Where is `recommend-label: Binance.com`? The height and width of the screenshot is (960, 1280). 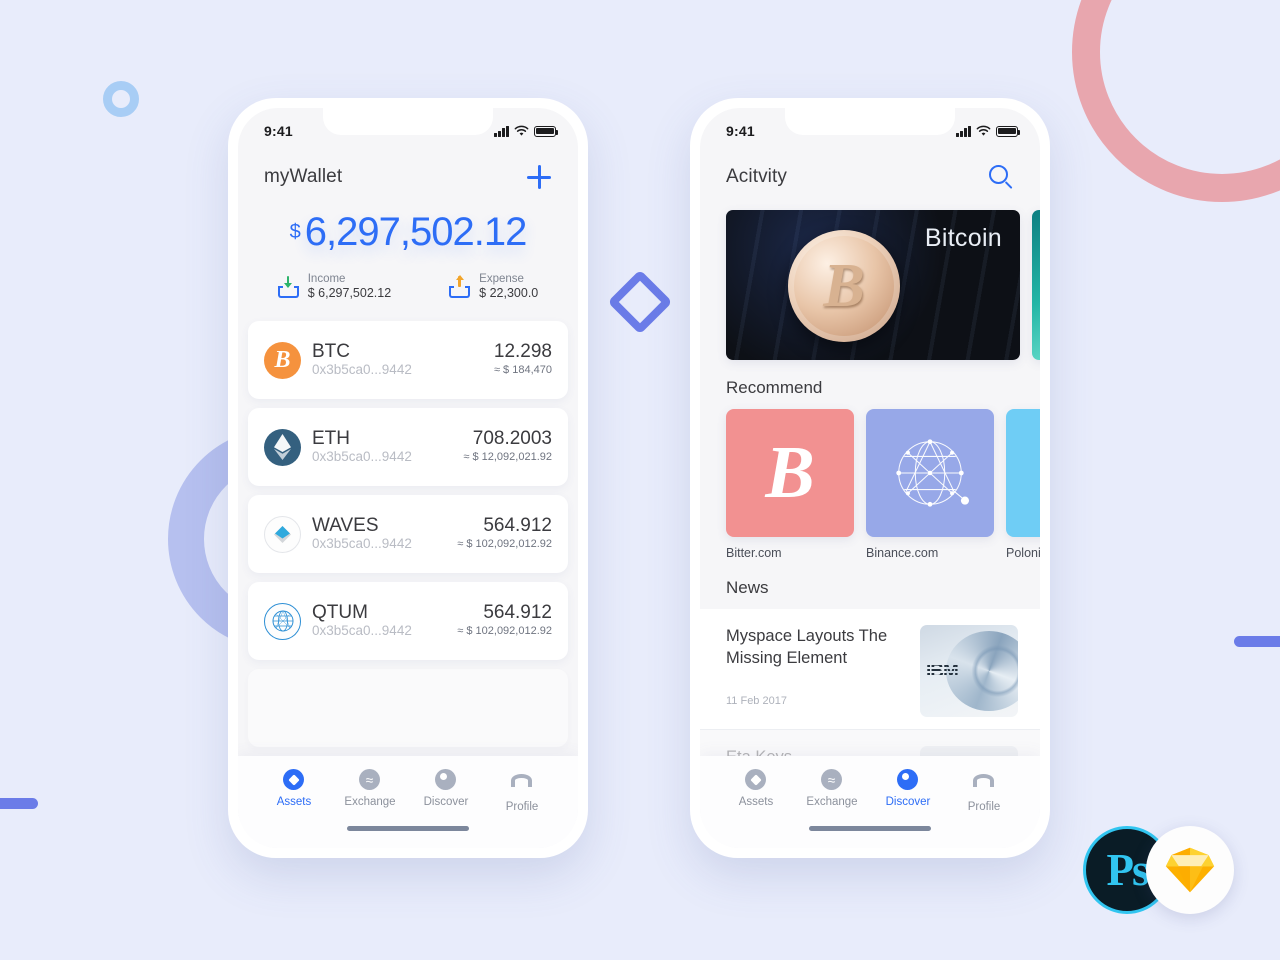 recommend-label: Binance.com is located at coordinates (902, 553).